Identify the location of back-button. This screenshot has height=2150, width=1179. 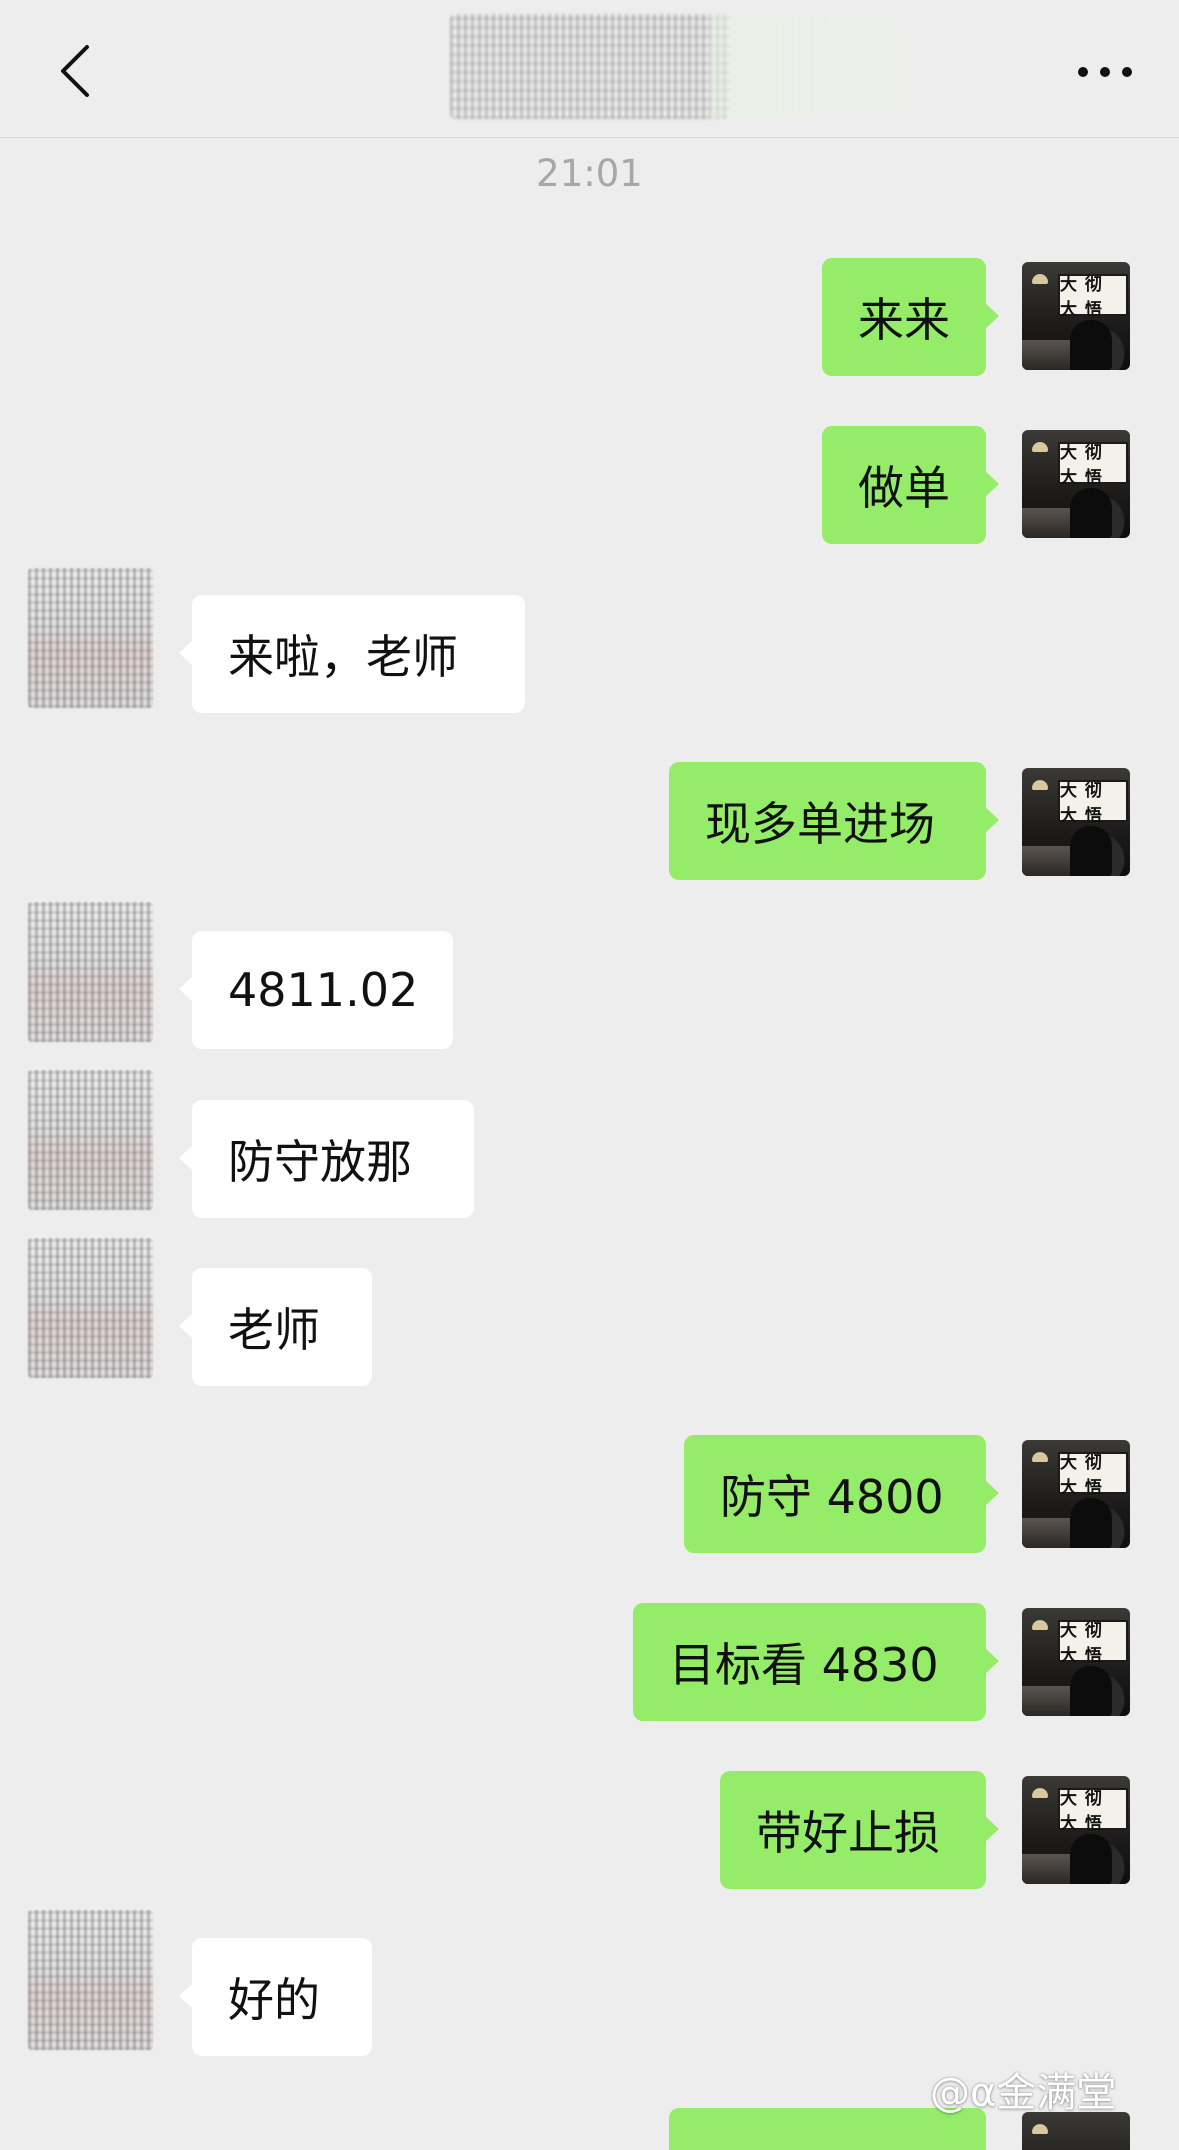
(74, 71).